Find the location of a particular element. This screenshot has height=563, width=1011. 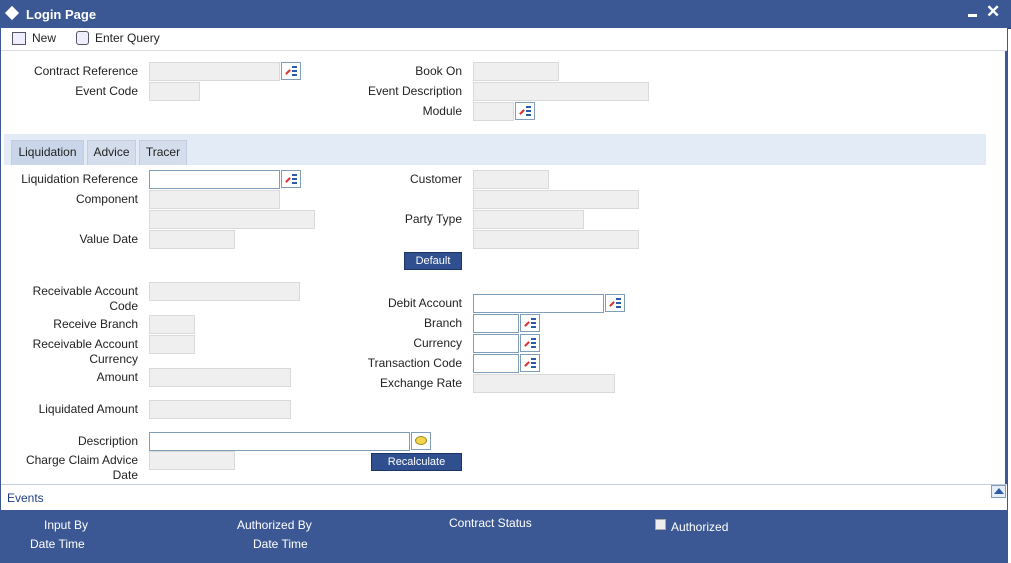

receive-branch-label: Receive Branch is located at coordinates (95, 324).